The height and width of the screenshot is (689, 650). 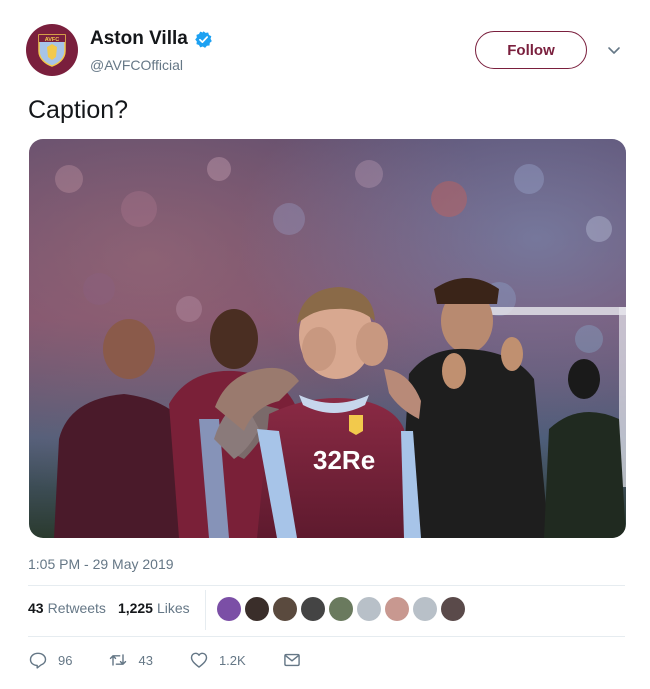 I want to click on retweet-action-count: 43, so click(x=145, y=660).